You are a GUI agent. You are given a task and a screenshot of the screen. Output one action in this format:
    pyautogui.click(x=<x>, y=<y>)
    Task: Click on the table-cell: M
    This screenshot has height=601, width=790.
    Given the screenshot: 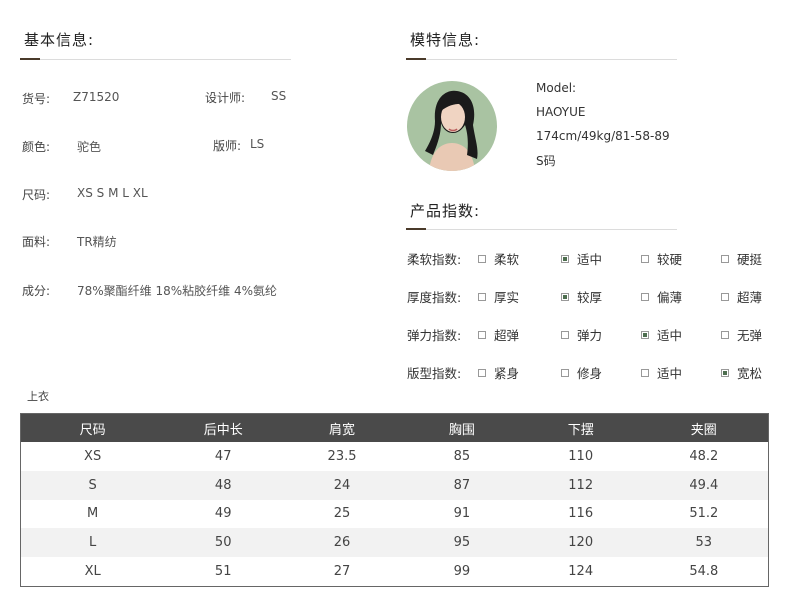 What is the action you would take?
    pyautogui.click(x=93, y=514)
    